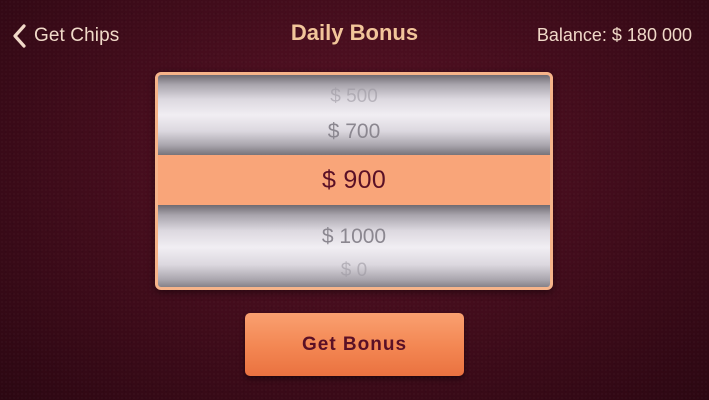 The width and height of the screenshot is (709, 400). I want to click on picker-selected-option: $ 900, so click(354, 180).